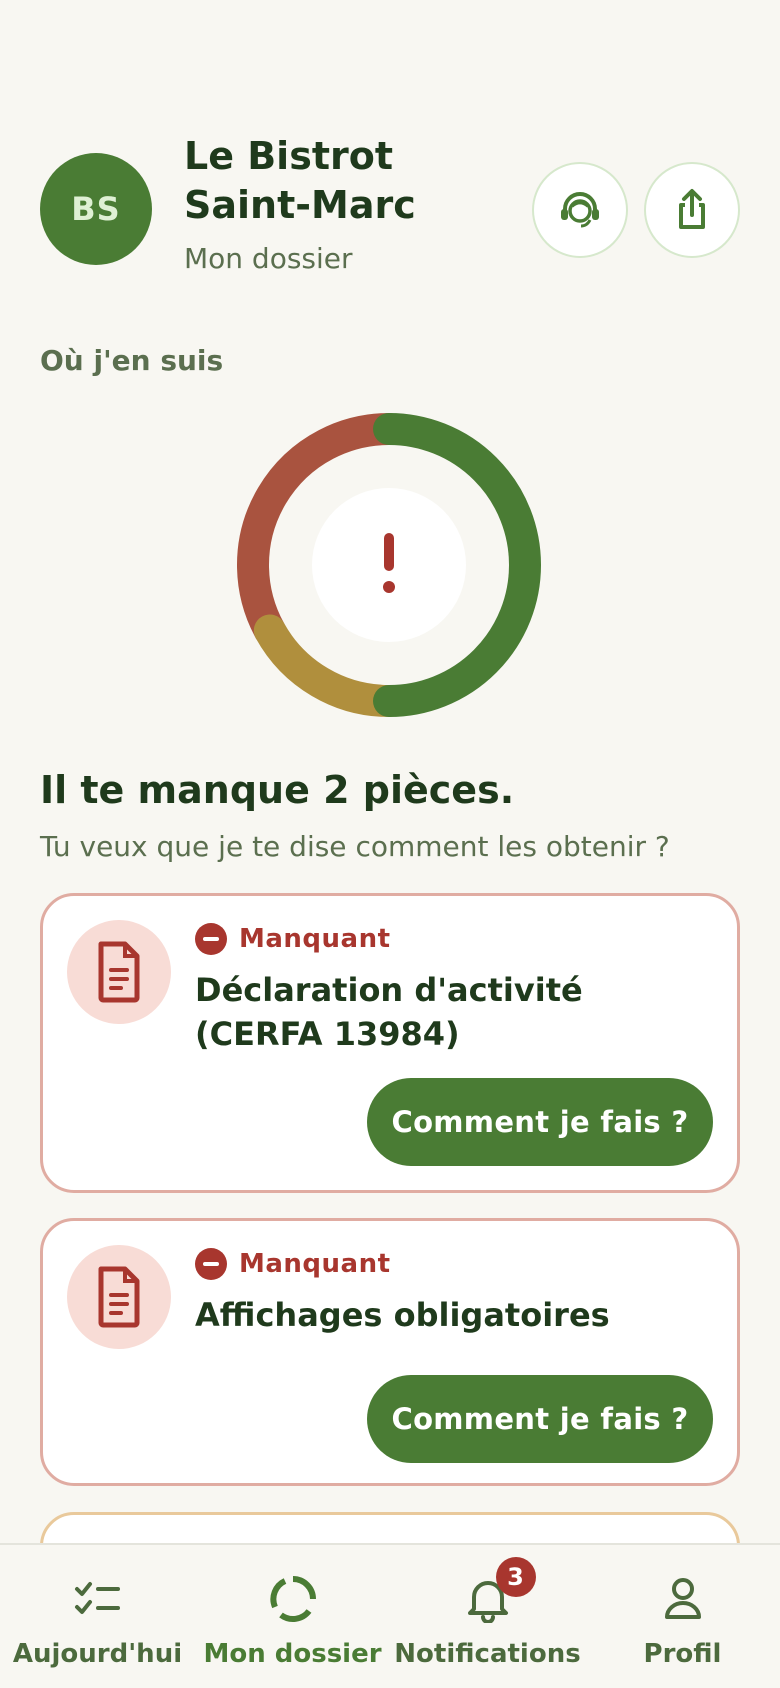 The height and width of the screenshot is (1688, 780). Describe the element at coordinates (97, 1598) in the screenshot. I see `checklist-icon` at that location.